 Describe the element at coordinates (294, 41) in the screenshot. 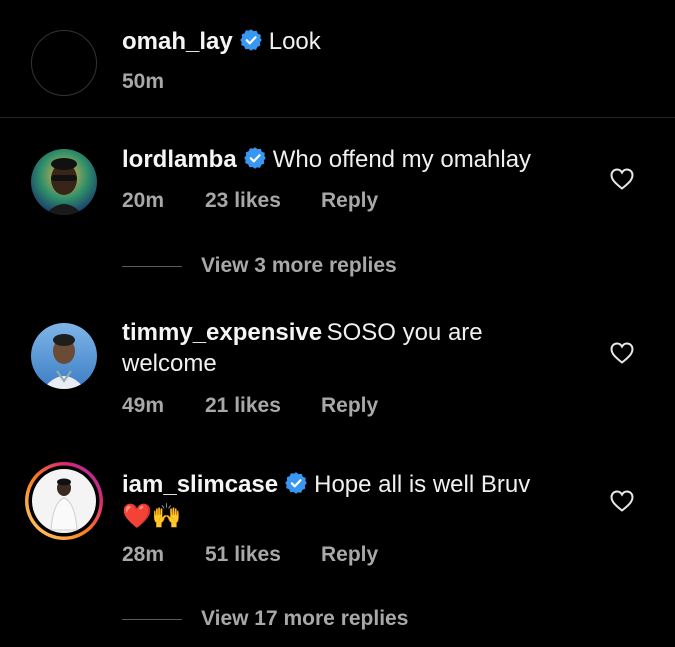

I see `caption-text: Look` at that location.